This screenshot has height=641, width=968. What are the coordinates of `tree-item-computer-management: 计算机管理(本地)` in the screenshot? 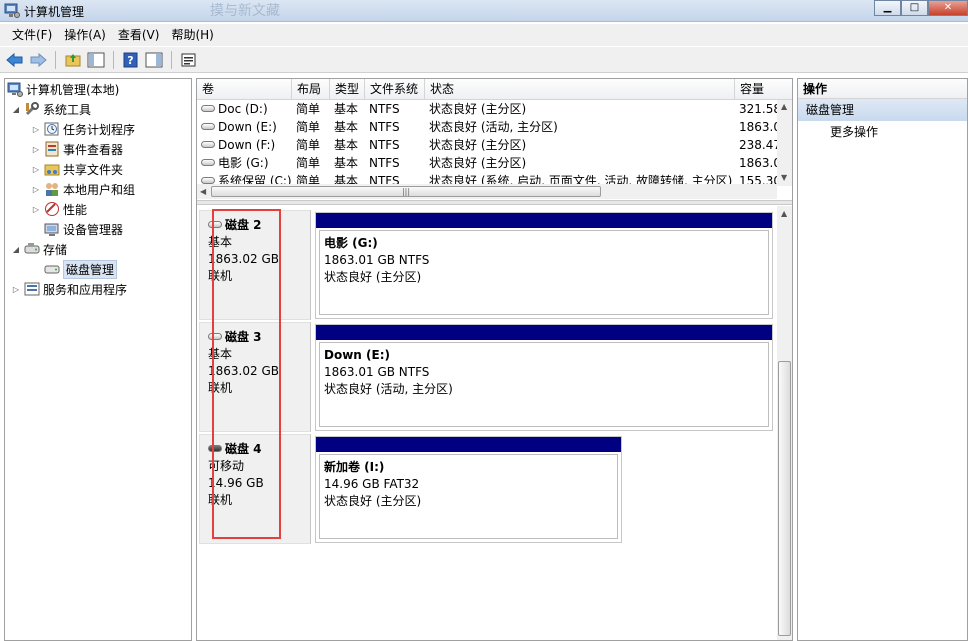 It's located at (63, 89).